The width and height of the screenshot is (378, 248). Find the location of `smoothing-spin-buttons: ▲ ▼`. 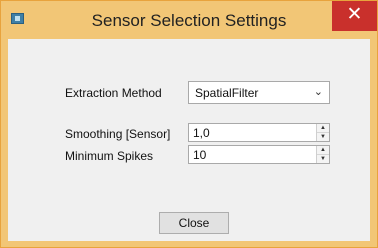

smoothing-spin-buttons: ▲ ▼ is located at coordinates (322, 132).